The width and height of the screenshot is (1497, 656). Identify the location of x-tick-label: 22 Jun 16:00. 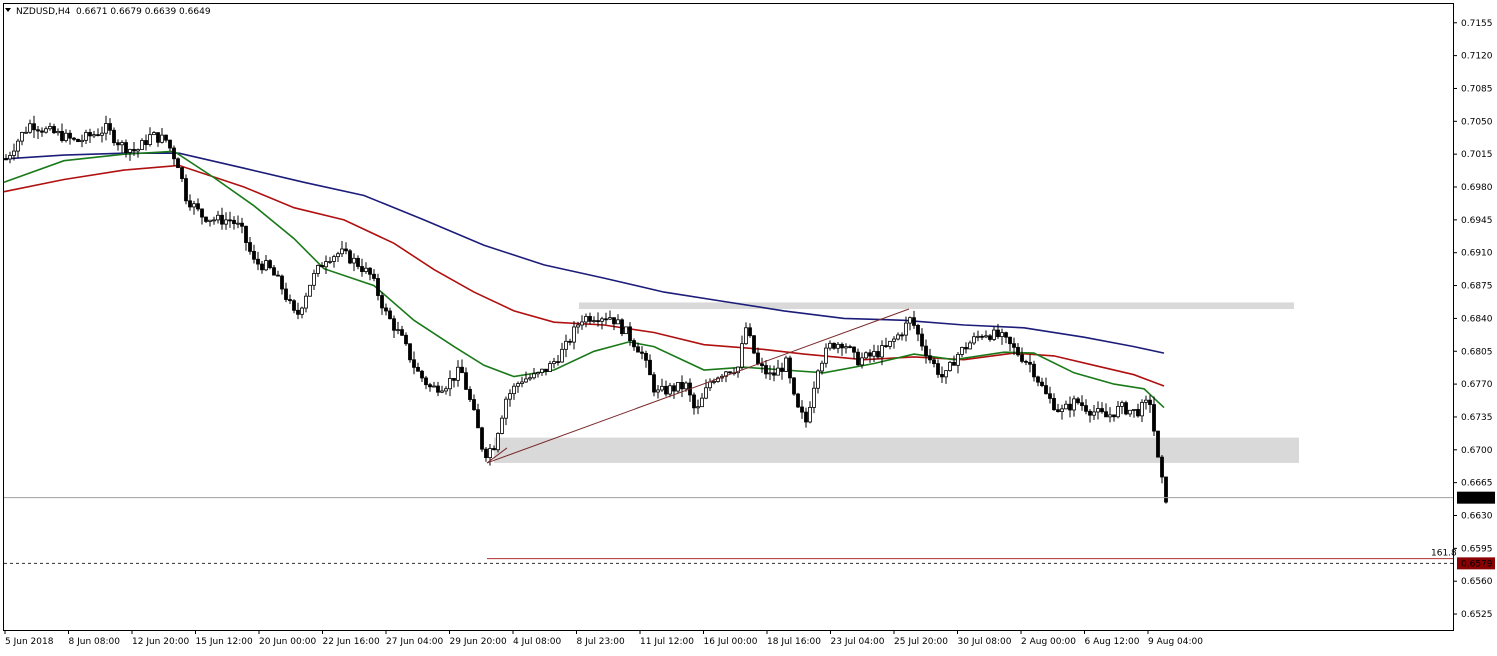
(351, 642).